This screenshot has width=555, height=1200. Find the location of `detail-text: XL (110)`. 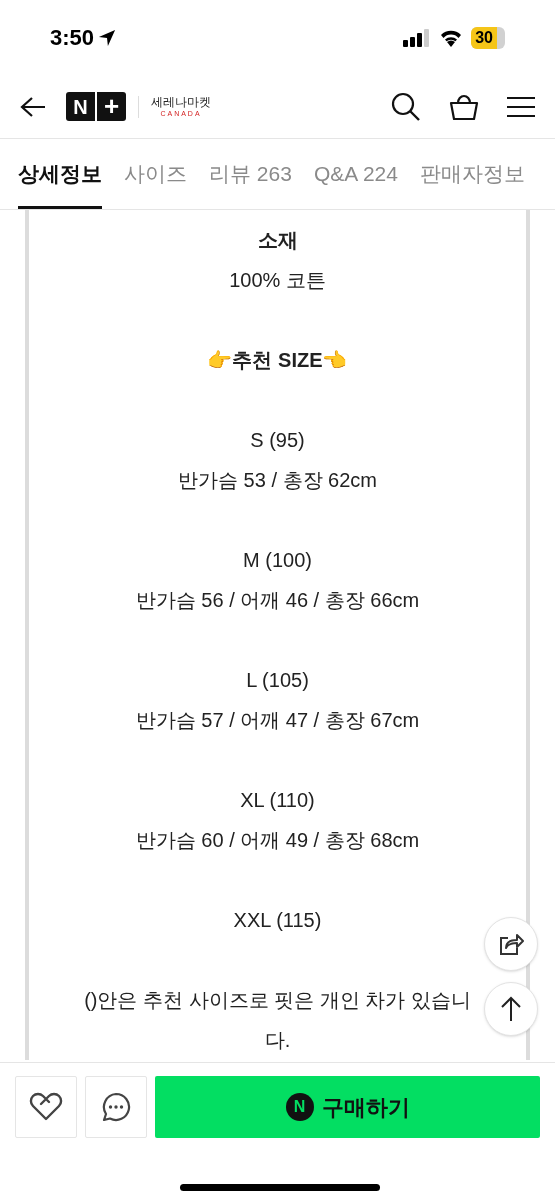

detail-text: XL (110) is located at coordinates (277, 800).